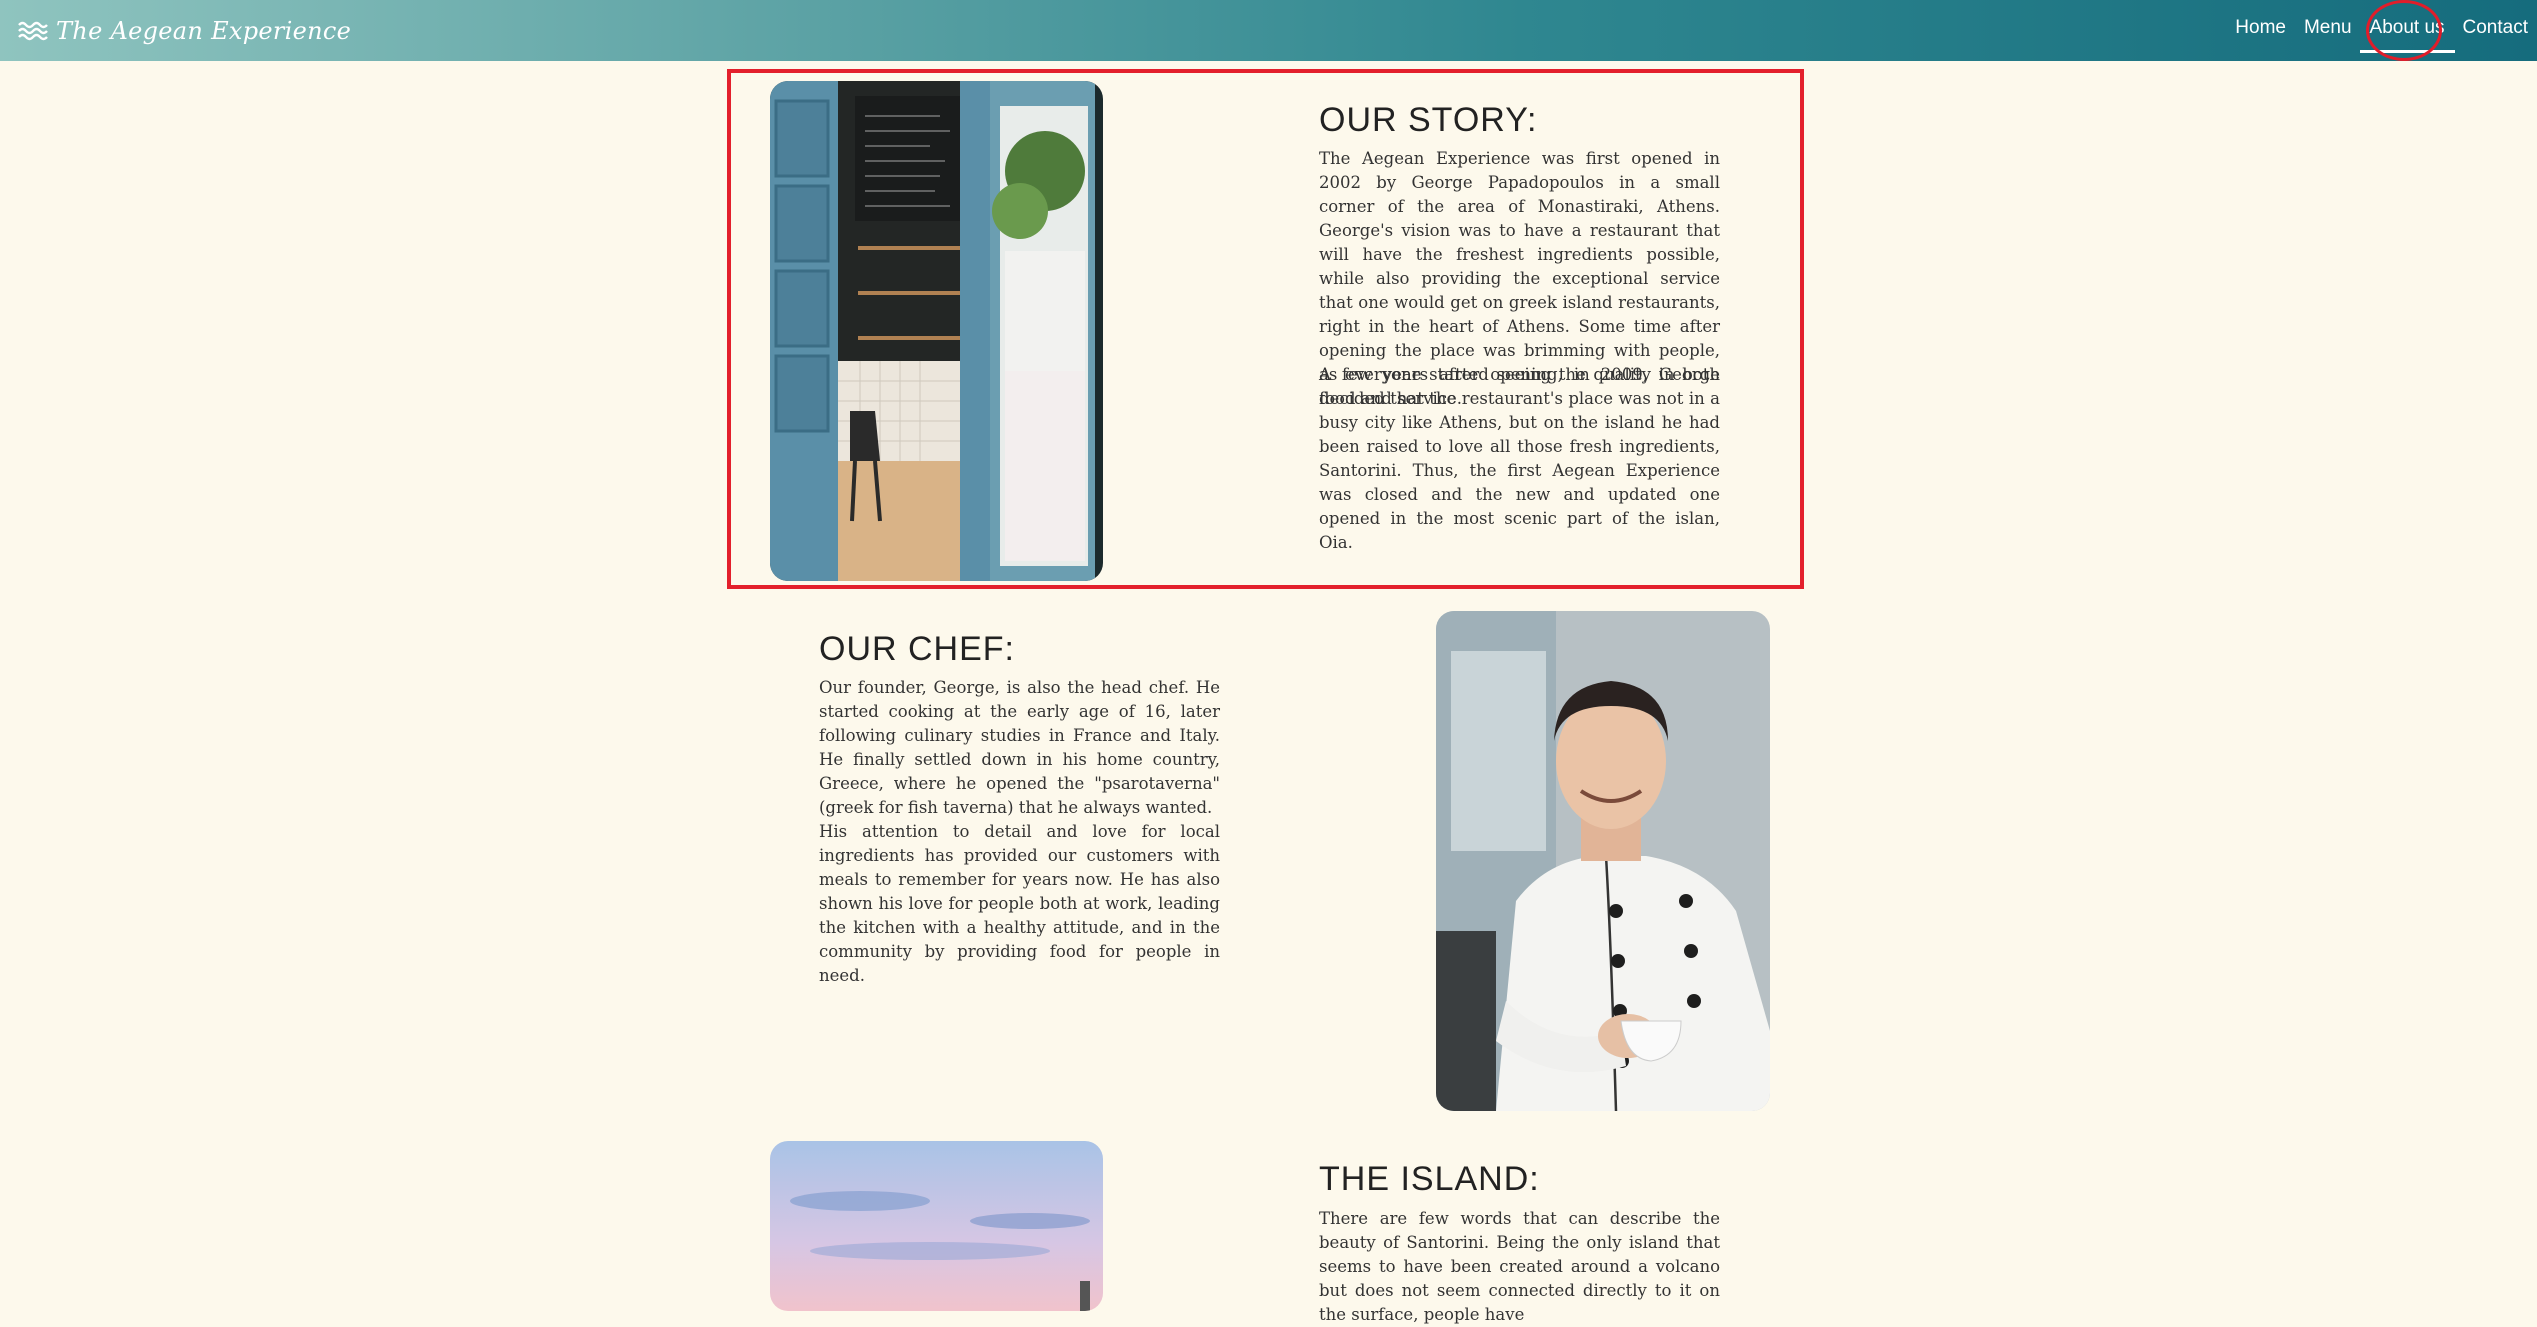  Describe the element at coordinates (204, 30) in the screenshot. I see `brand-name: The Aegean Experience` at that location.